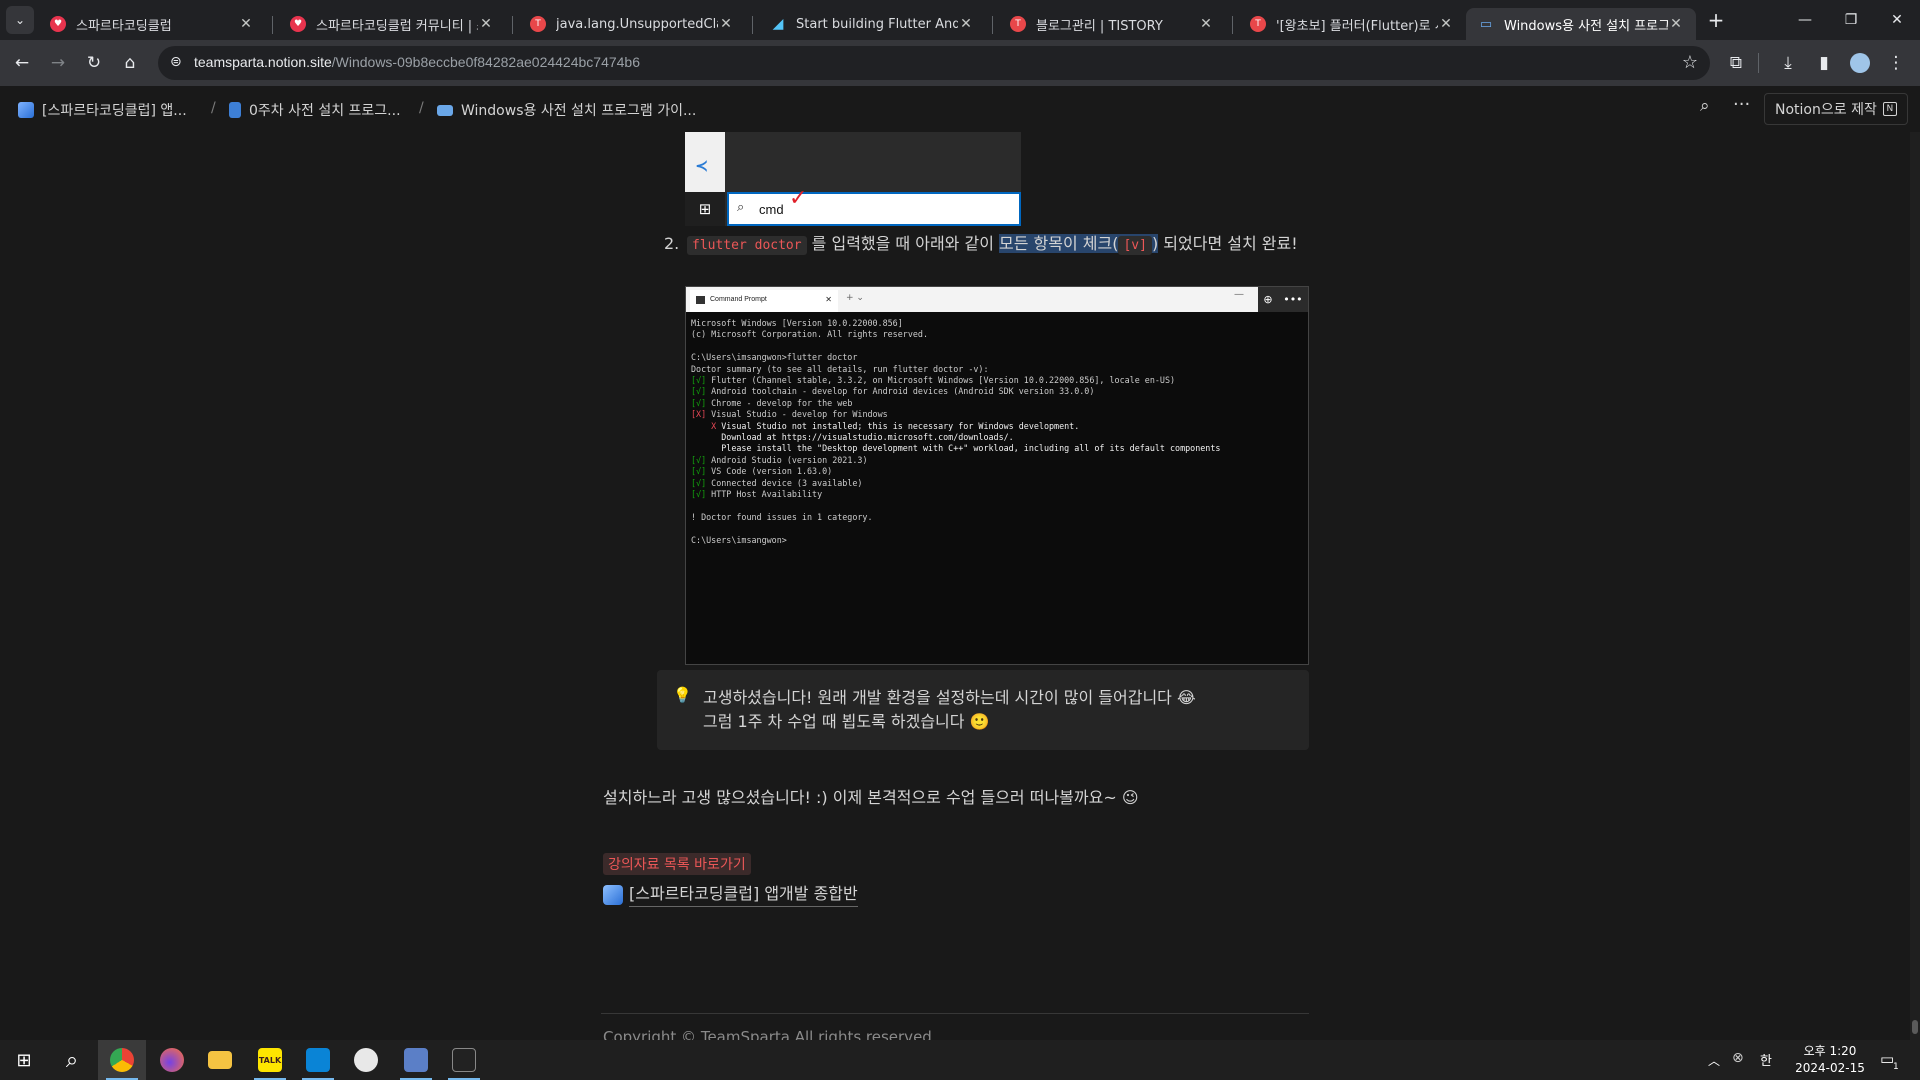 The image size is (1920, 1080). What do you see at coordinates (1293, 299) in the screenshot?
I see `more-icon: •••` at bounding box center [1293, 299].